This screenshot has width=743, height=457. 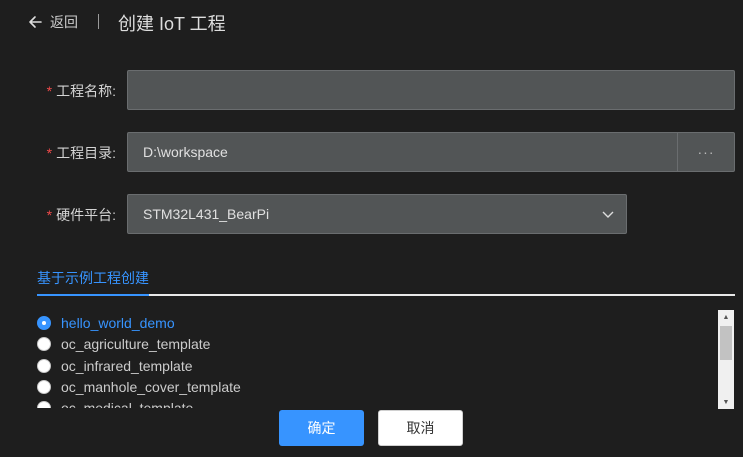 What do you see at coordinates (726, 317) in the screenshot?
I see `scroll-up-arrow-icon: ▲` at bounding box center [726, 317].